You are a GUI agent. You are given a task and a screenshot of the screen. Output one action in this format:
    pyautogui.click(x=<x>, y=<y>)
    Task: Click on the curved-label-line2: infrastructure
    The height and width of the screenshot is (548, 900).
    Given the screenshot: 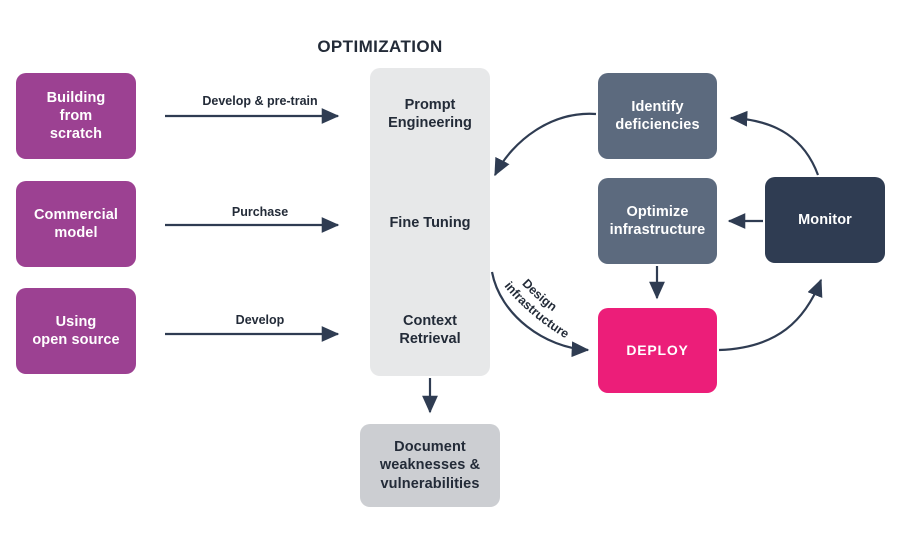 What is the action you would take?
    pyautogui.click(x=537, y=310)
    